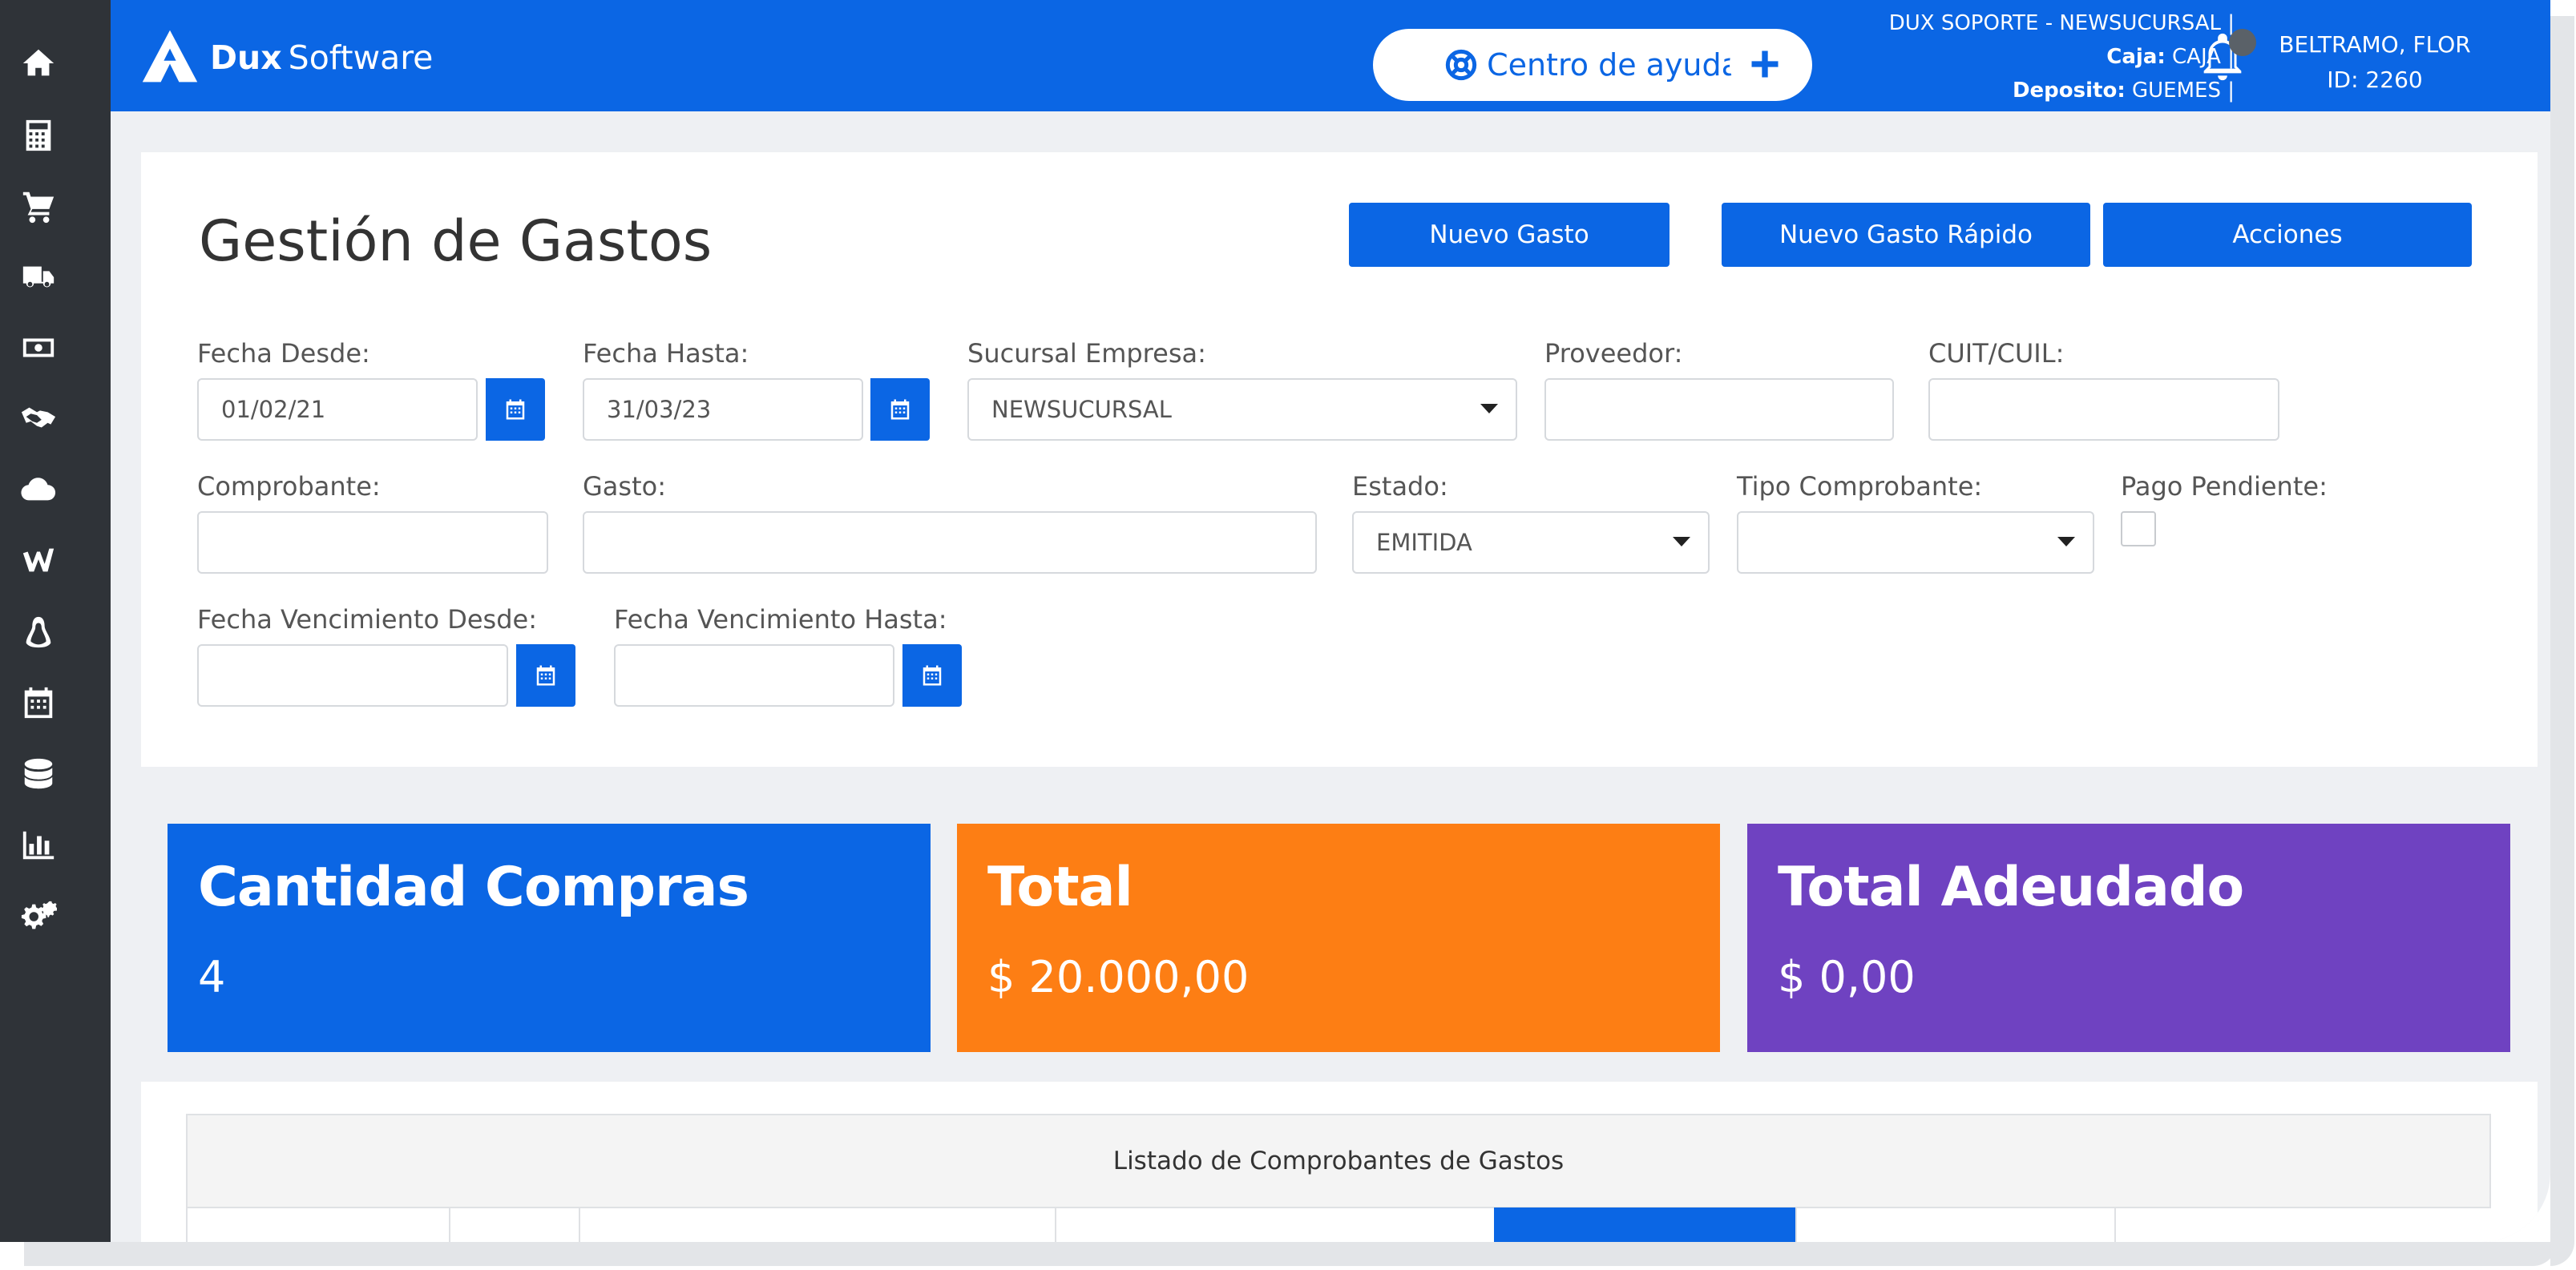  I want to click on fecha-hasta-input: 31/03/23, so click(723, 409).